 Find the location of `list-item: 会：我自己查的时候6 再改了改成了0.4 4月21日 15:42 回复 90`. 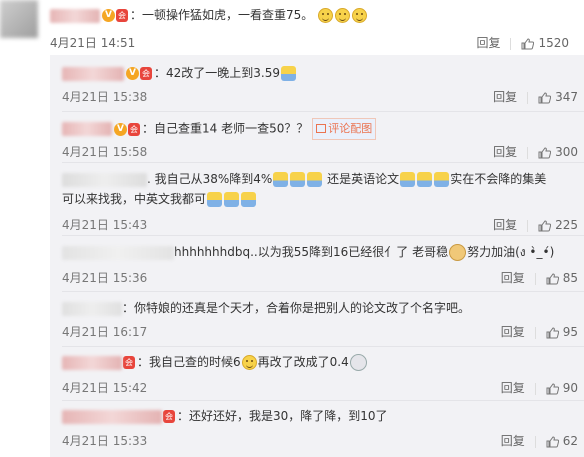

list-item: 会：我自己查的时候6 再改了改成了0.4 4月21日 15:42 回复 90 is located at coordinates (320, 374).